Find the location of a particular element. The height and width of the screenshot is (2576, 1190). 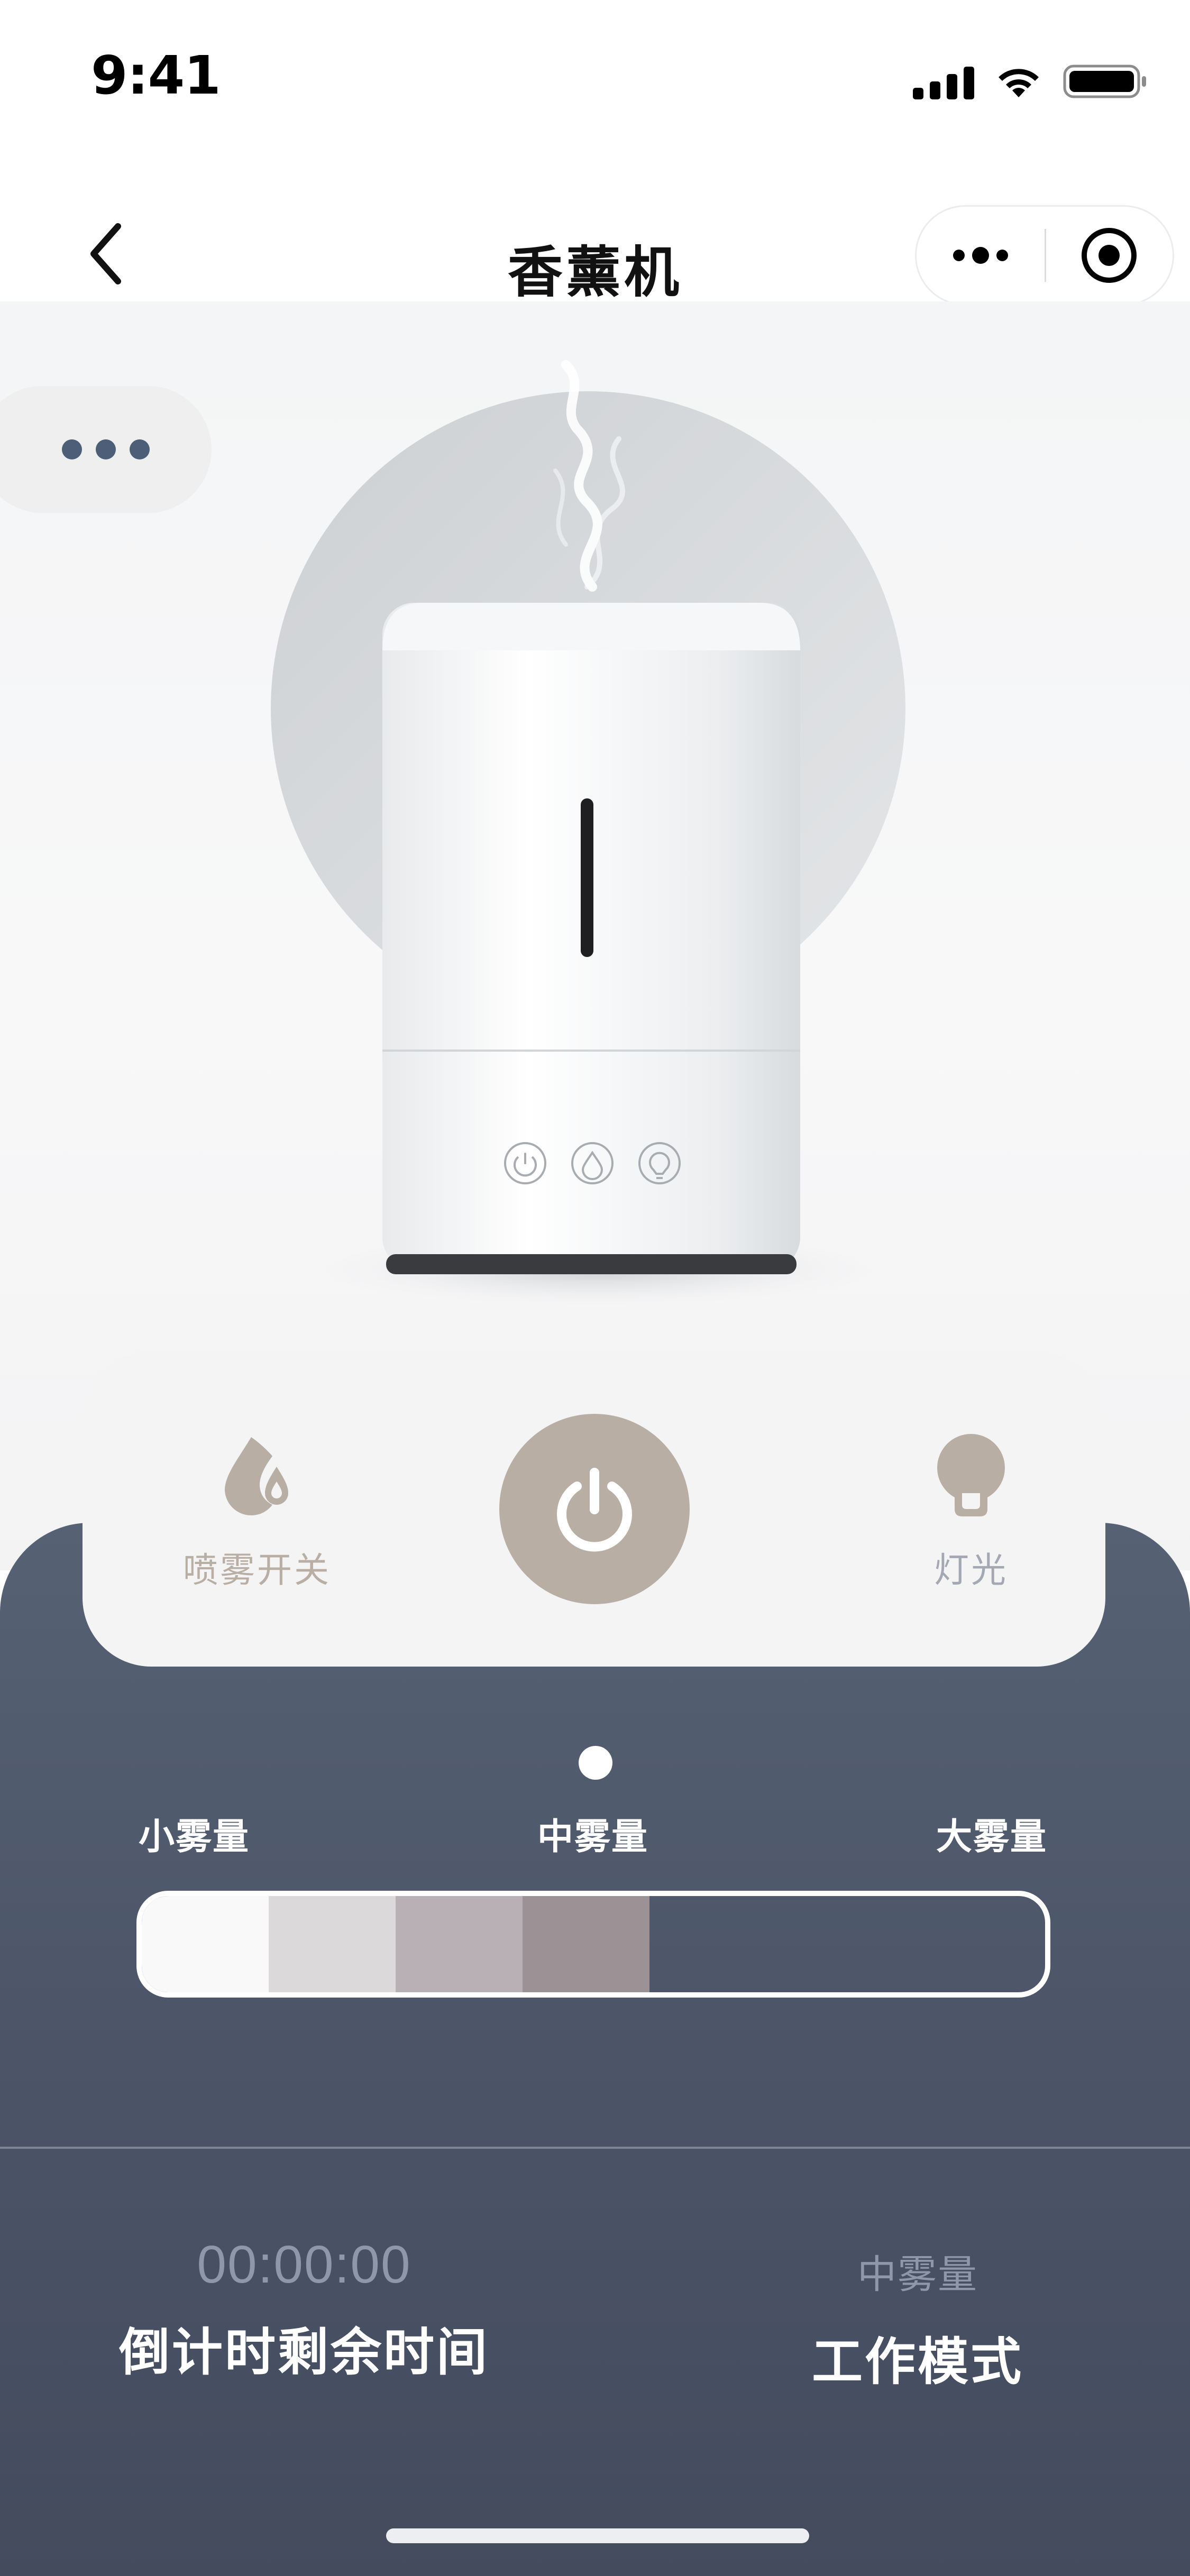

mini-program-capsule is located at coordinates (1044, 255).